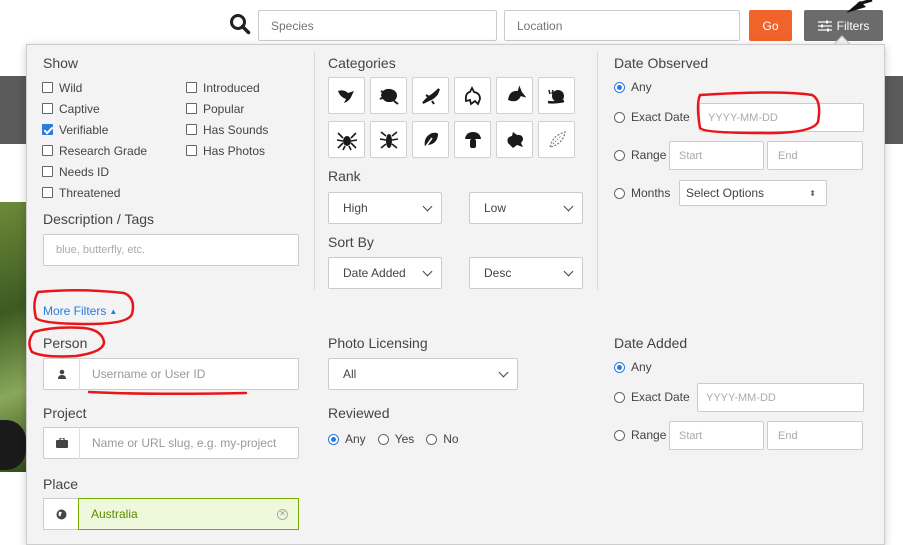 The height and width of the screenshot is (545, 903). What do you see at coordinates (362, 63) in the screenshot?
I see `categories-title: Categories` at bounding box center [362, 63].